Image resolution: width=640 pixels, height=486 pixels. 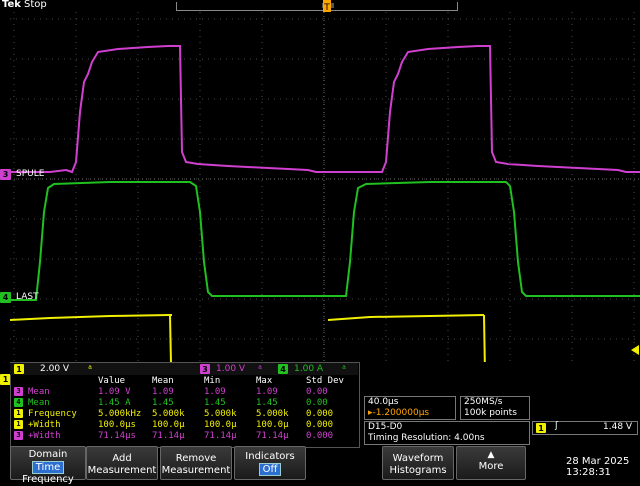 I want to click on ch3-label: SPULE, so click(x=30, y=174).